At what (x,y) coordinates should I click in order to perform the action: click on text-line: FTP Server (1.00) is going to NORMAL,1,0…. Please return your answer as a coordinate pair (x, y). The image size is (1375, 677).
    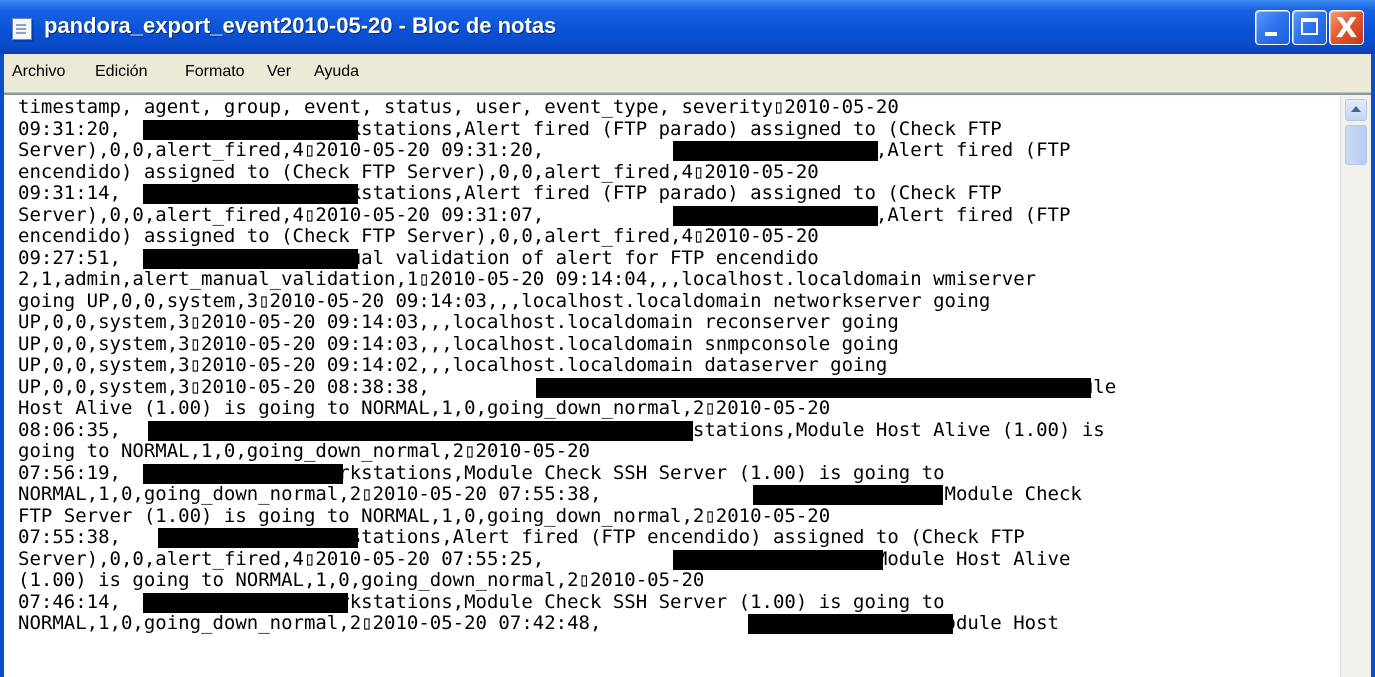
    Looking at the image, I should click on (424, 515).